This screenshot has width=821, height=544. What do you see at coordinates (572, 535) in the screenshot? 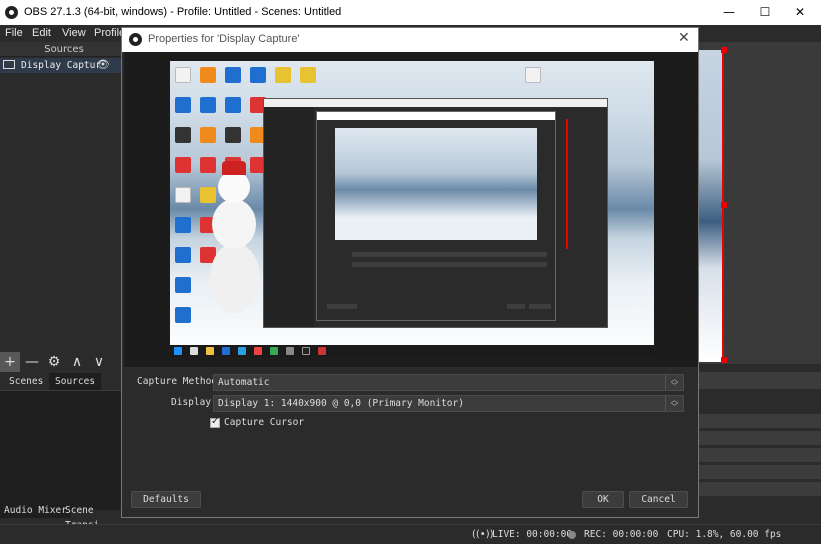
I see `record-dot-icon` at bounding box center [572, 535].